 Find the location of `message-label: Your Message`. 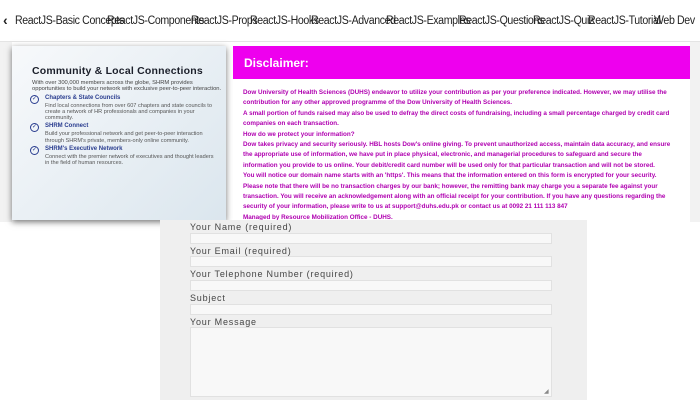

message-label: Your Message is located at coordinates (223, 322).